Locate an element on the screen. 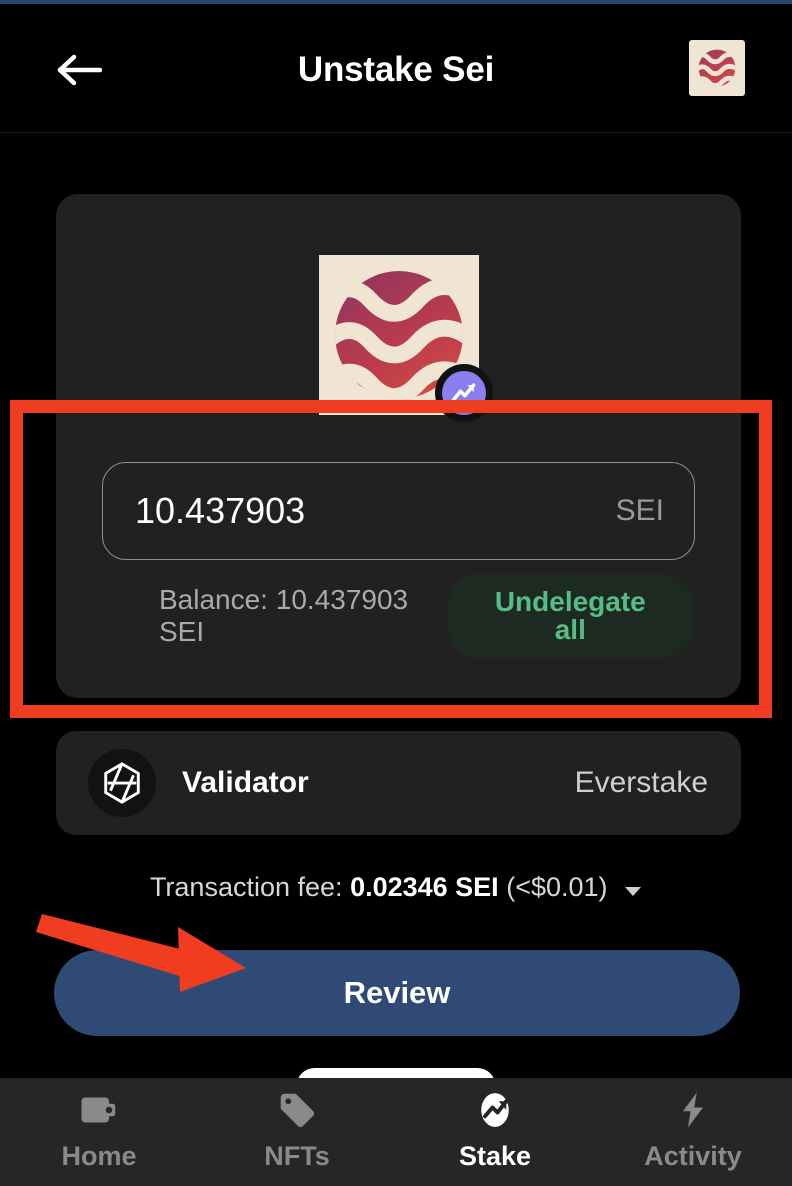 This screenshot has height=1186, width=792. everstake-hexagon-icon is located at coordinates (122, 783).